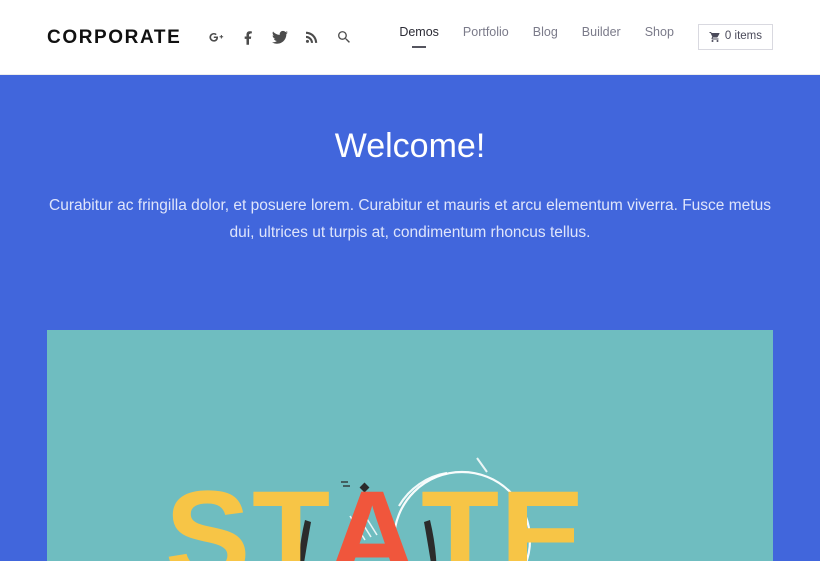  I want to click on svg-text: A, so click(373, 513).